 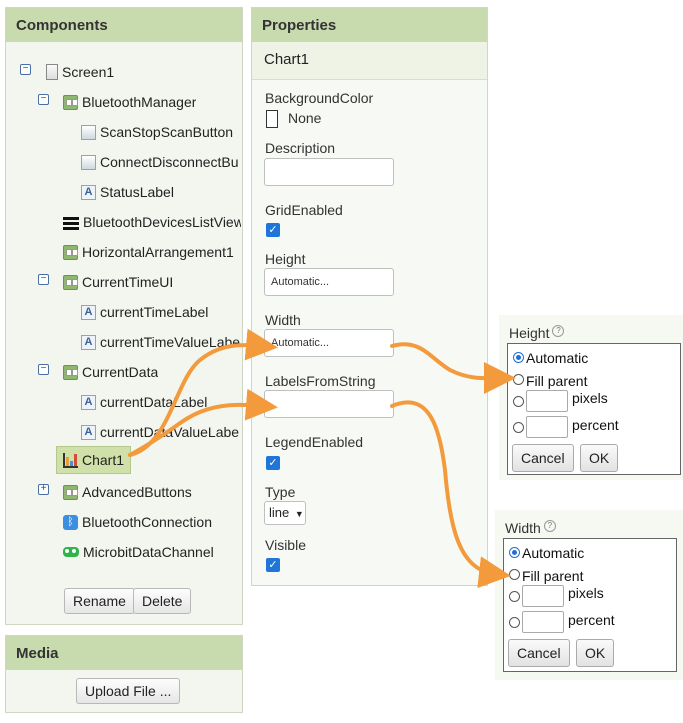 I want to click on type-select: line ▼, so click(x=285, y=513).